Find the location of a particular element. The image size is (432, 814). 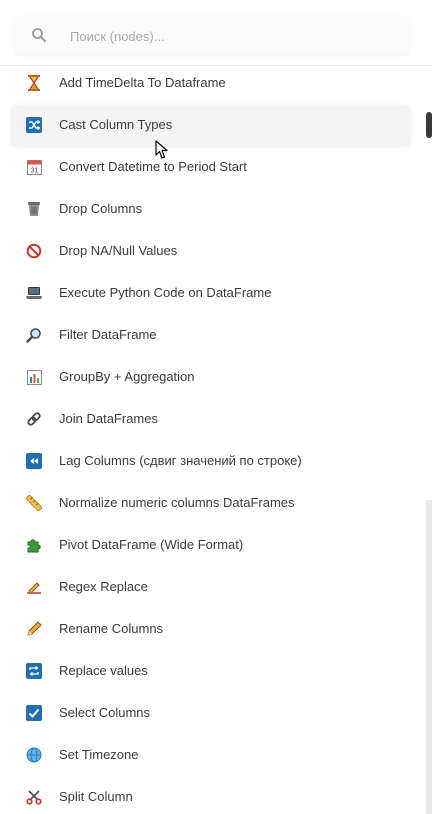

node-label: Convert Datetime to Period Start is located at coordinates (153, 166).